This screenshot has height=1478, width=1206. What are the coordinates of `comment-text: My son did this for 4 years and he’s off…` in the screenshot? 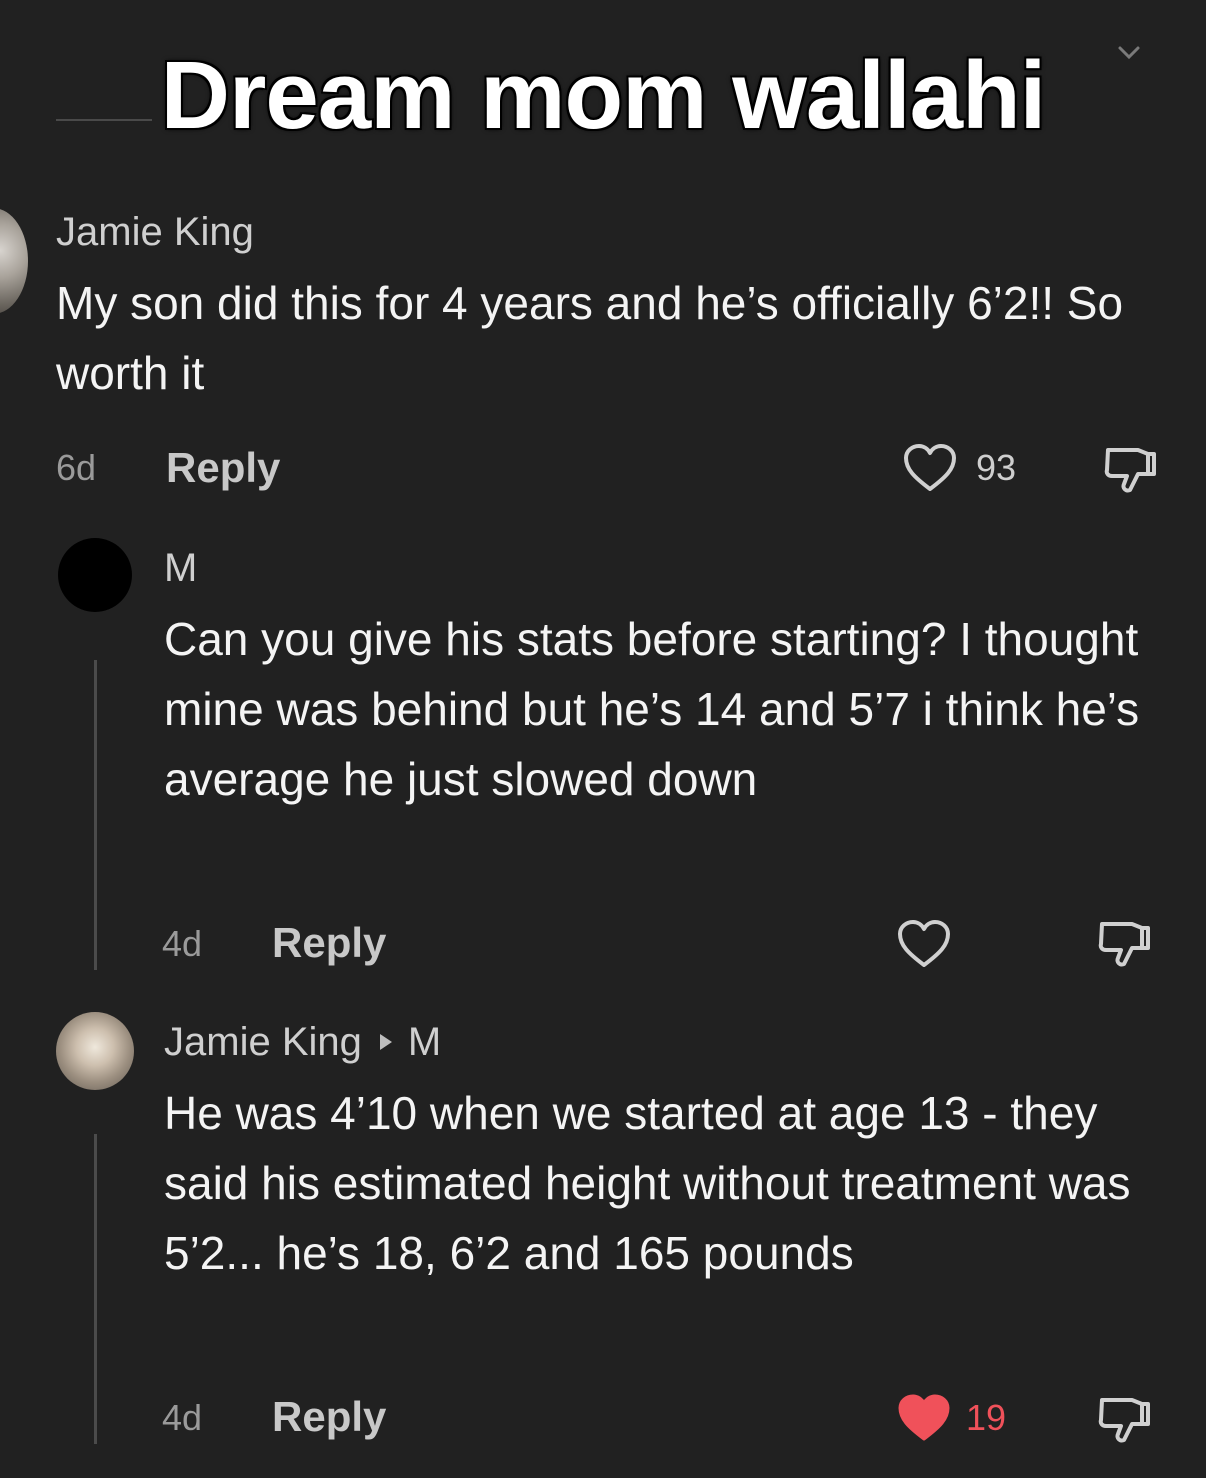 It's located at (590, 338).